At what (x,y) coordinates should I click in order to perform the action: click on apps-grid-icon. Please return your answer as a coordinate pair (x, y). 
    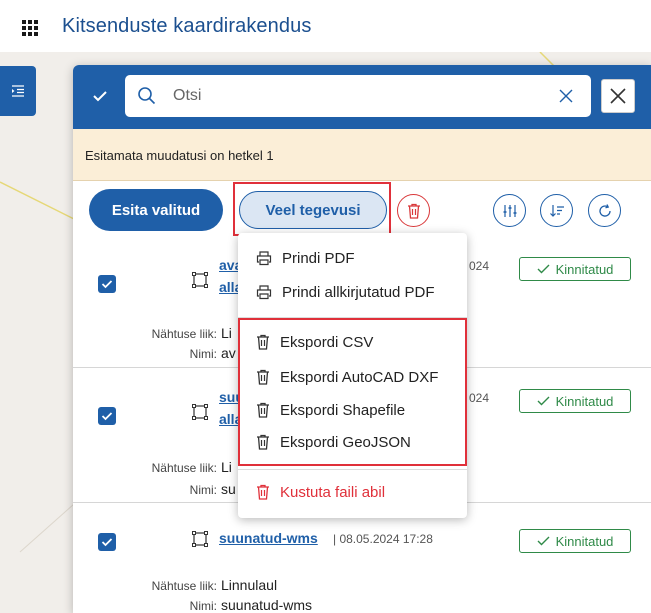
    Looking at the image, I should click on (30, 28).